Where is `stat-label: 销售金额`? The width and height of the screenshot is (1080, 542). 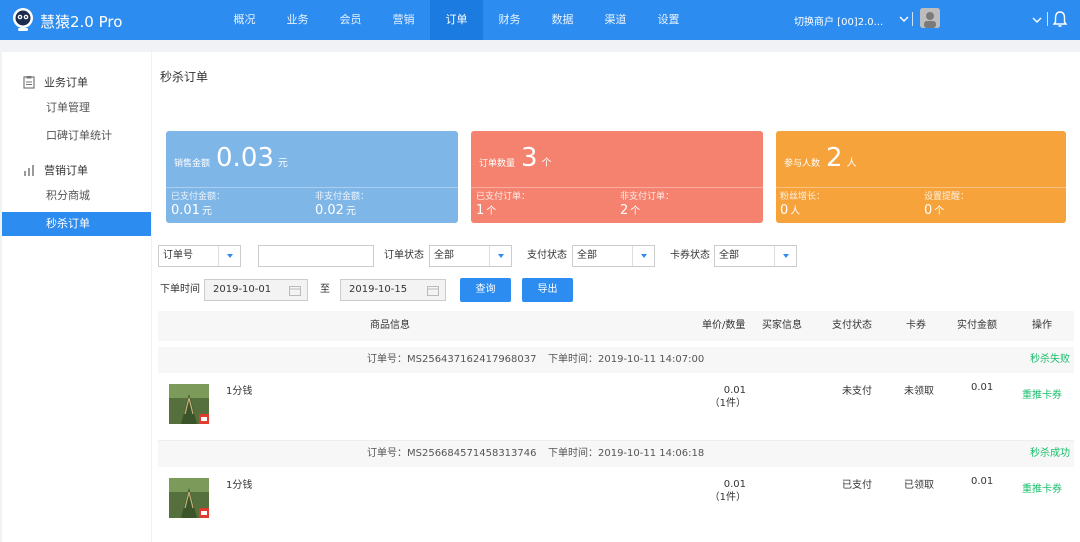
stat-label: 销售金额 is located at coordinates (192, 164).